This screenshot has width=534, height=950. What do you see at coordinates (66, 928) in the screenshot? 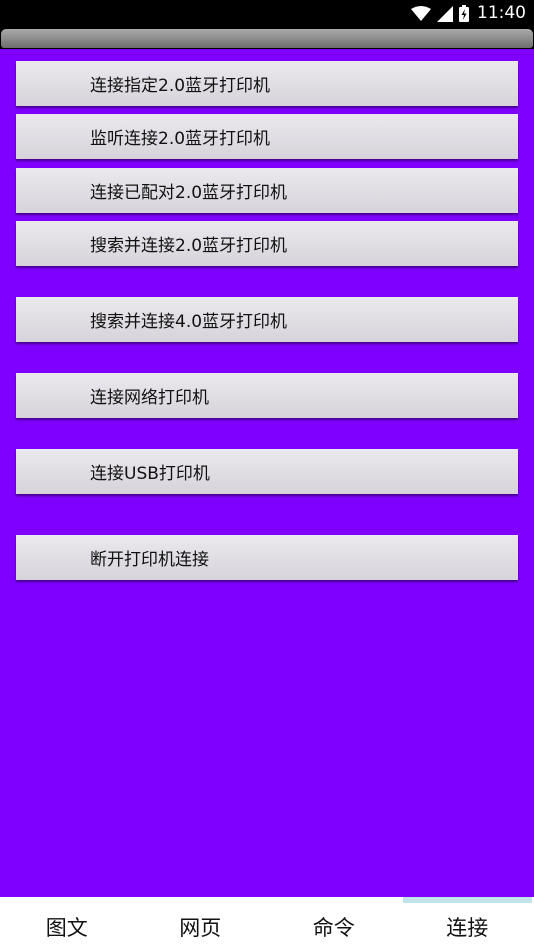
I see `tab-image-text-label: 图文` at bounding box center [66, 928].